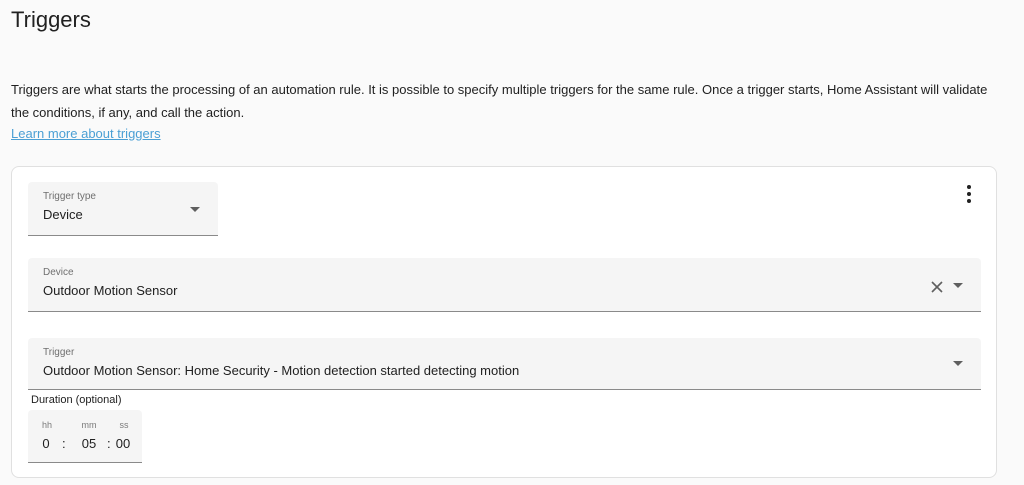  Describe the element at coordinates (76, 400) in the screenshot. I see `duration-title: Duration (optional)` at that location.